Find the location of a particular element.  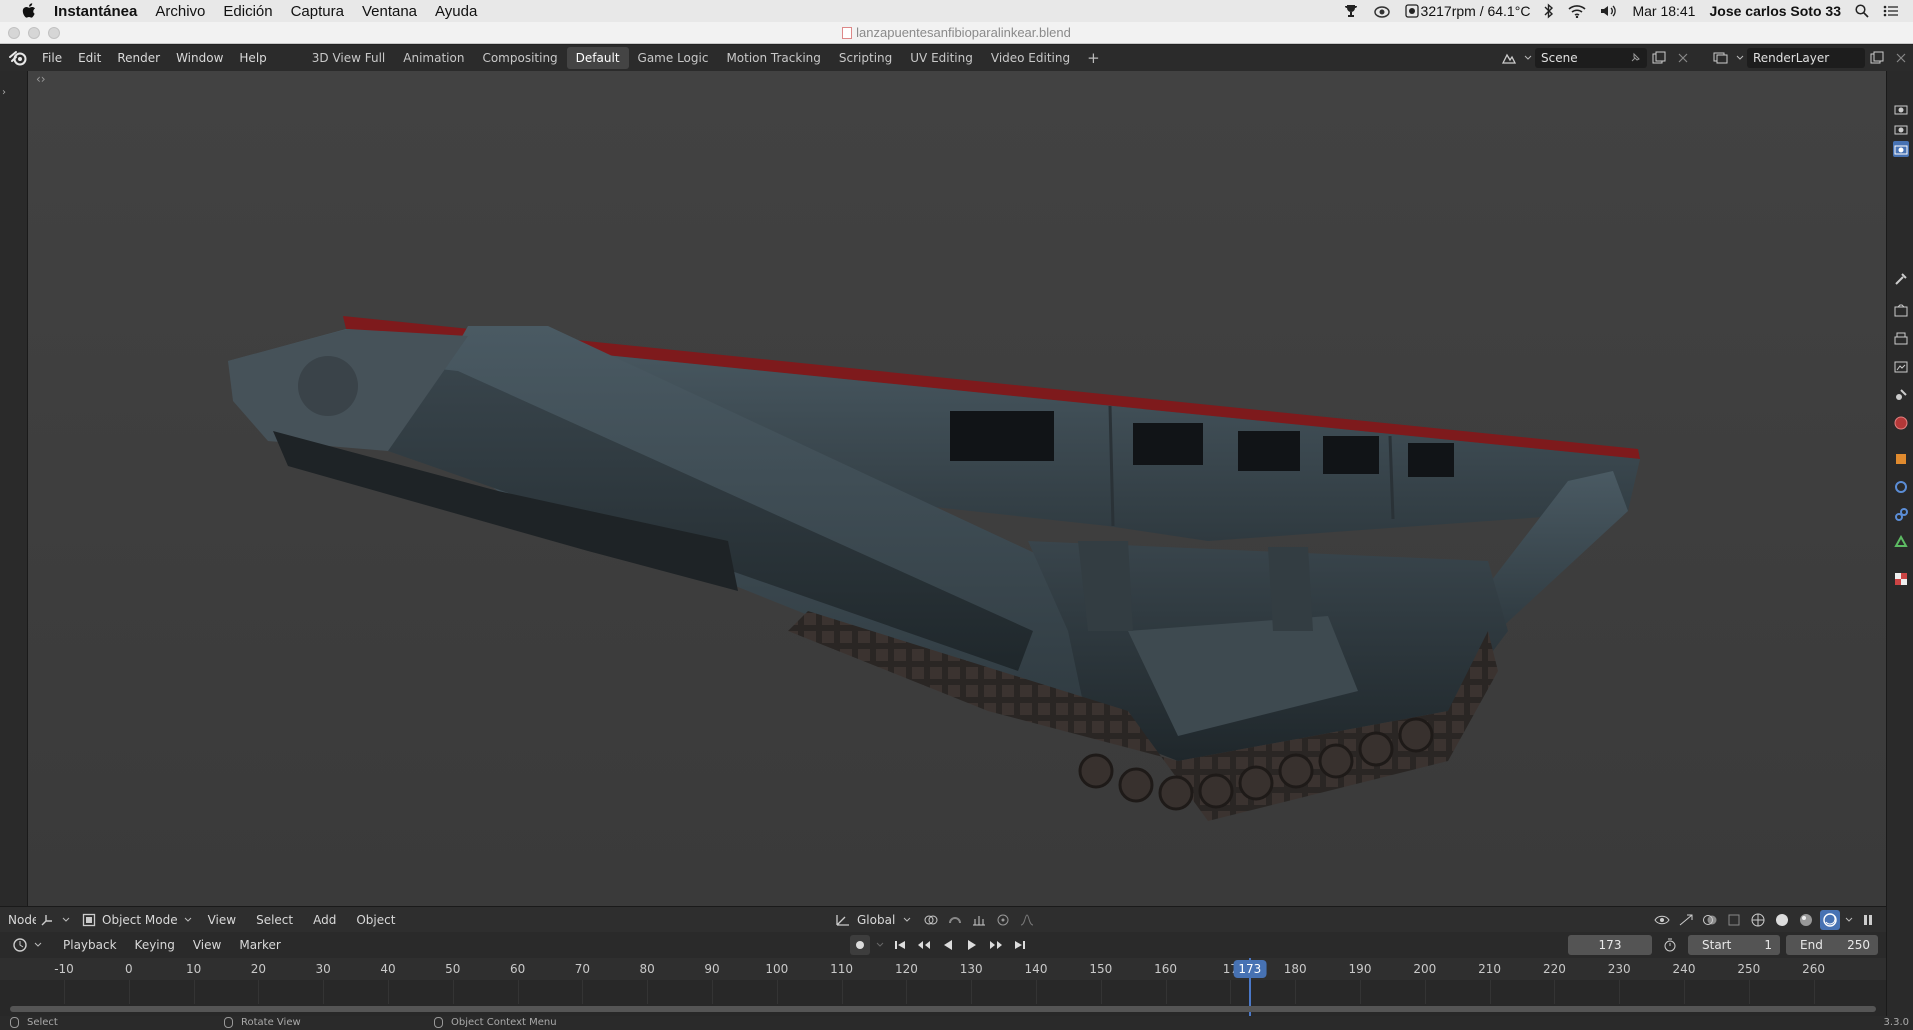

volume-icon is located at coordinates (1609, 11).